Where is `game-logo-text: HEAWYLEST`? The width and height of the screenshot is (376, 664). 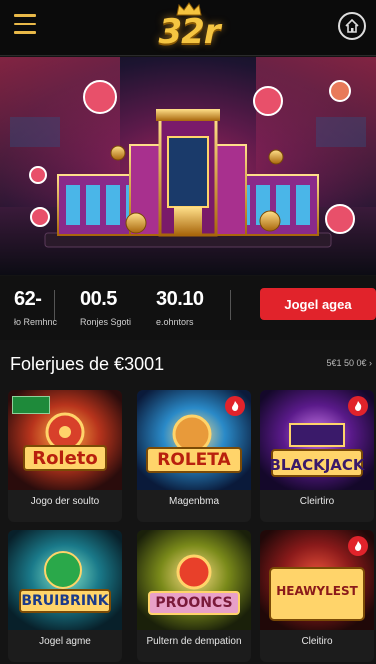
game-logo-text: HEAWYLEST is located at coordinates (317, 591).